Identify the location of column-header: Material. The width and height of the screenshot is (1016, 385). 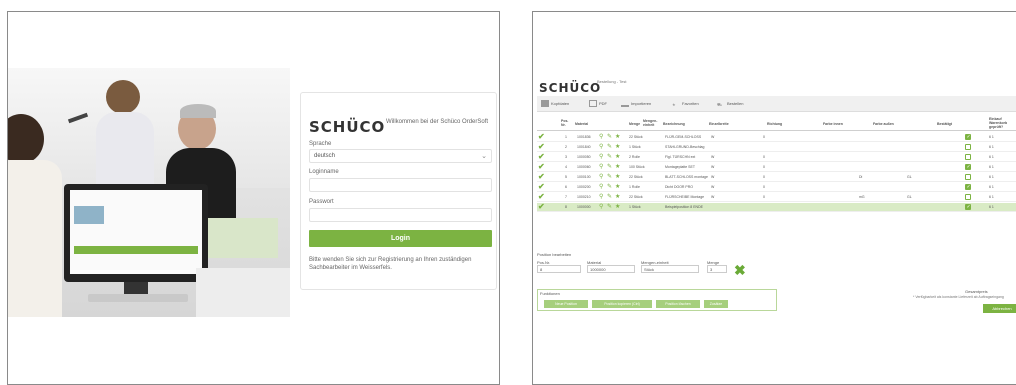
(582, 124).